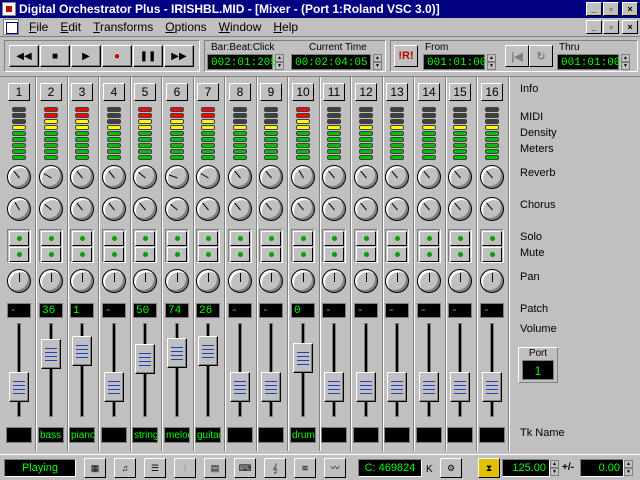 The image size is (640, 480). Describe the element at coordinates (179, 56) in the screenshot. I see `fast-forward-button: ▶▶` at that location.